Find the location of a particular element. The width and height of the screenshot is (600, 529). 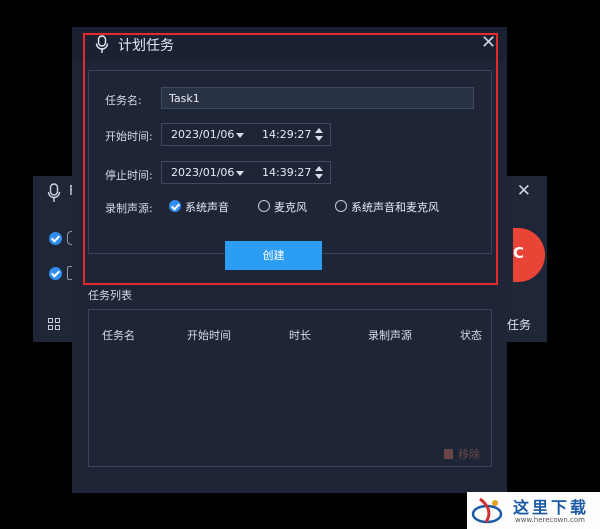

stop-time-value: 14:39:27 is located at coordinates (286, 172).